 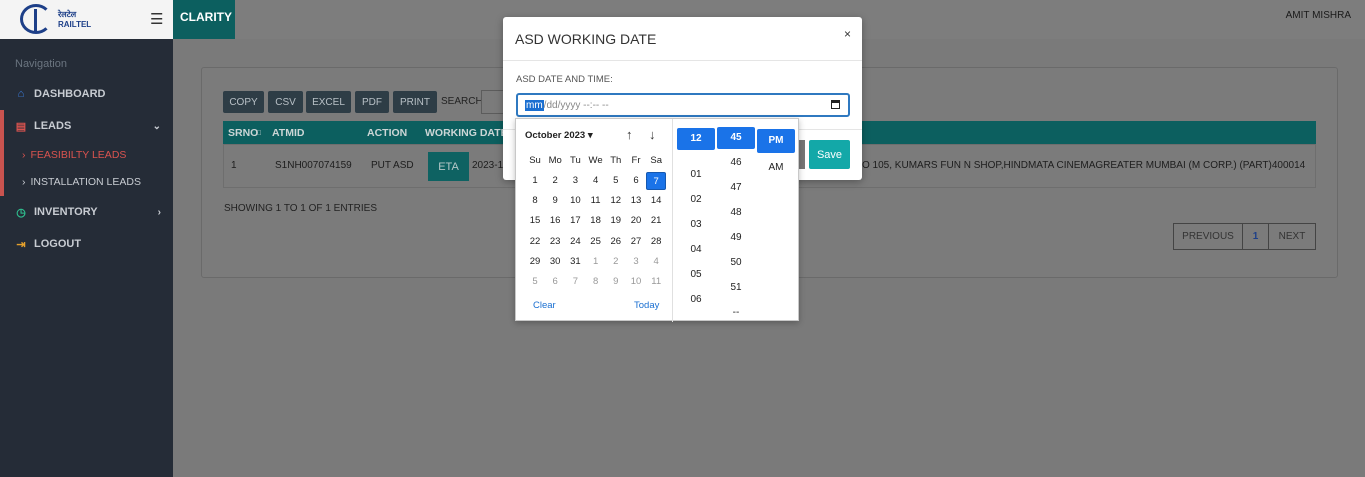 What do you see at coordinates (682, 60) in the screenshot?
I see `divider` at bounding box center [682, 60].